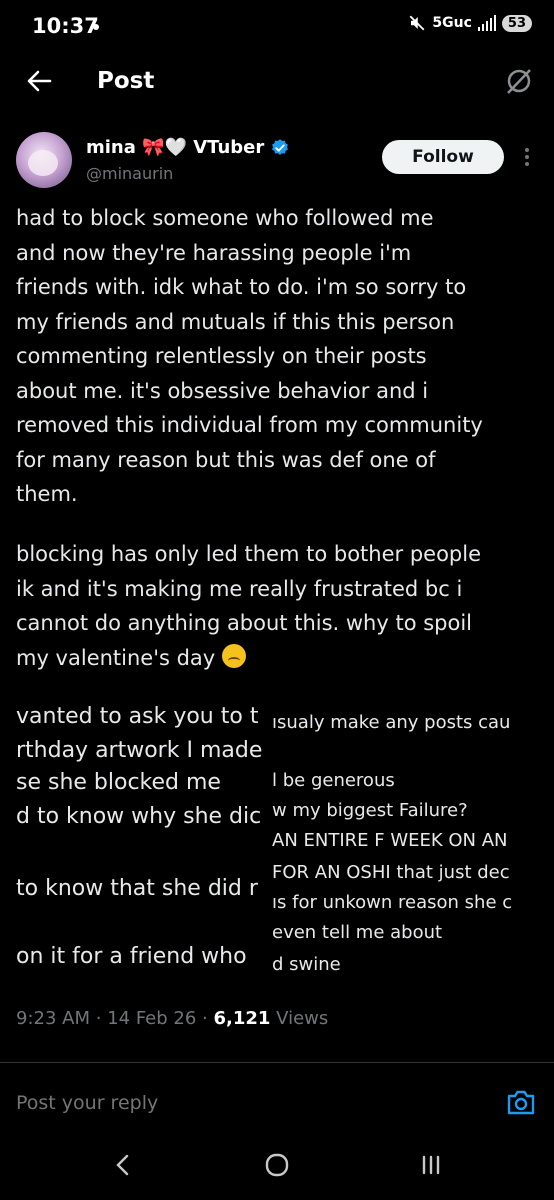 This screenshot has width=554, height=1200. Describe the element at coordinates (116, 657) in the screenshot. I see `post-line-text: my valentine's day` at that location.